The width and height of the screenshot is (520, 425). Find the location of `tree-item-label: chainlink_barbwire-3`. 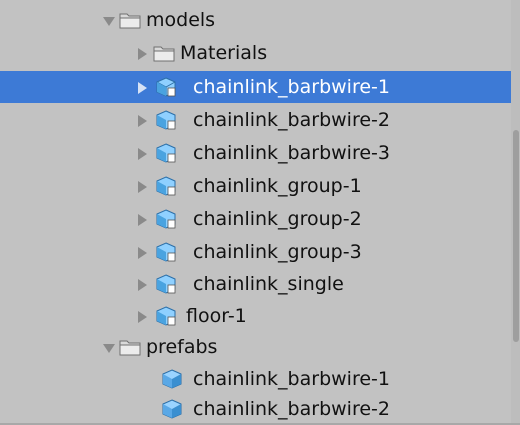

tree-item-label: chainlink_barbwire-3 is located at coordinates (291, 153).